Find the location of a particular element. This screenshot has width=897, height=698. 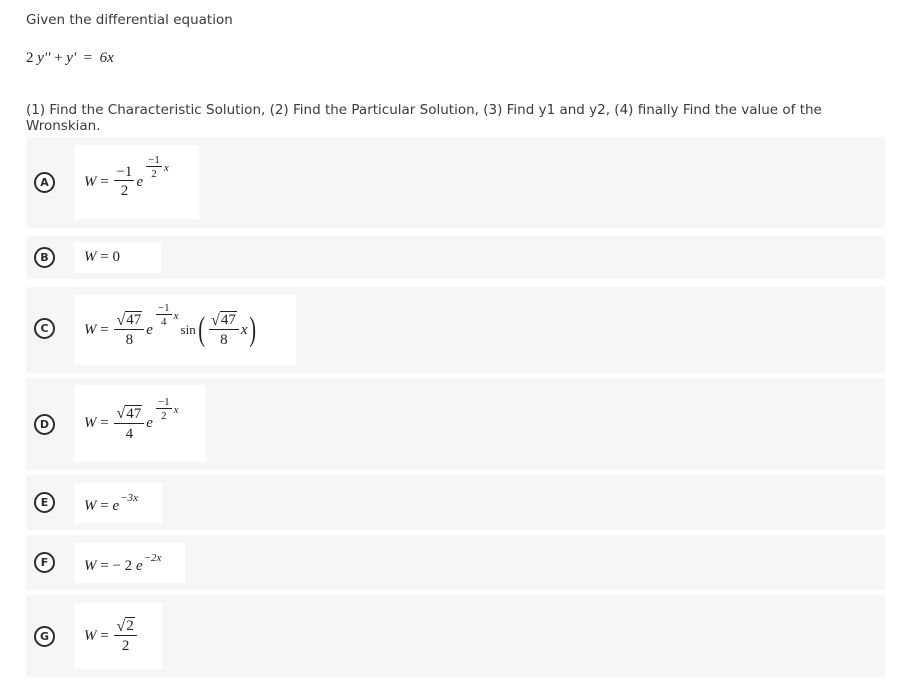

eq-coef: 2 is located at coordinates (30, 58).